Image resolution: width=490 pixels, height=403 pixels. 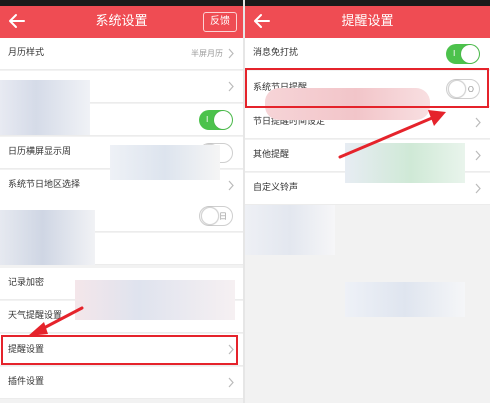 What do you see at coordinates (26, 382) in the screenshot?
I see `setting-label: 插件设置` at bounding box center [26, 382].